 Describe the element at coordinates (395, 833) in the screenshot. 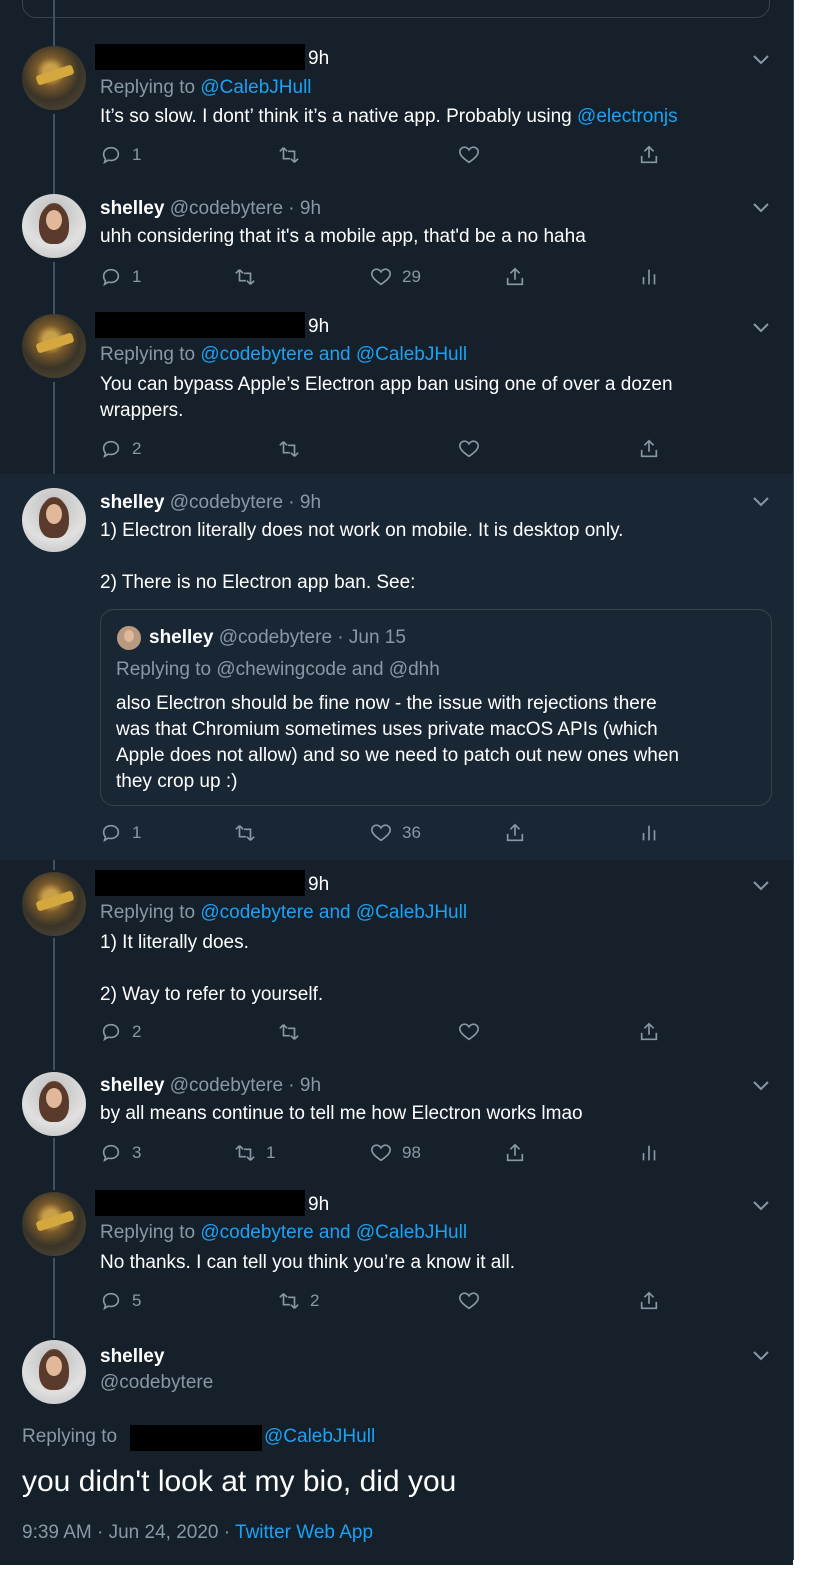

I see `like-button: 36` at that location.